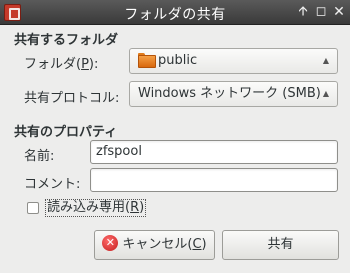 The image size is (350, 273). Describe the element at coordinates (96, 208) in the screenshot. I see `readonly-label: 読み込み専用(R)` at that location.